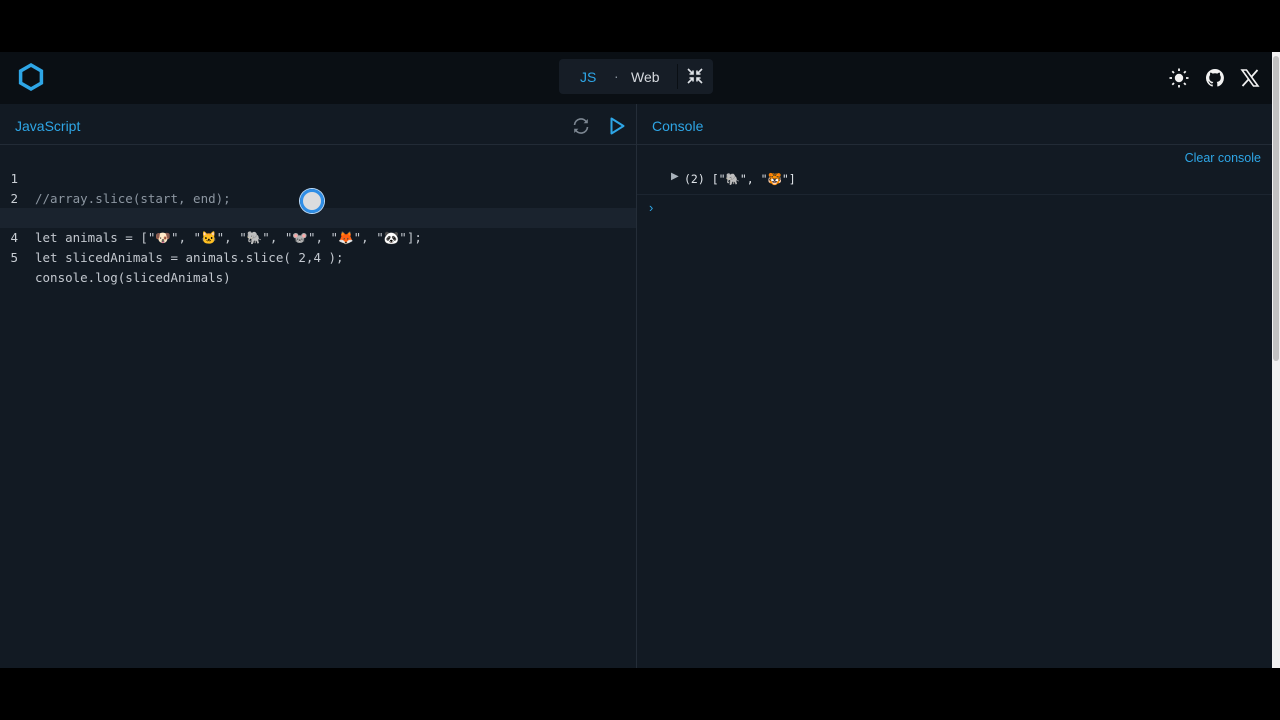 The height and width of the screenshot is (720, 1280). Describe the element at coordinates (31, 77) in the screenshot. I see `logo-hexagon-icon` at that location.